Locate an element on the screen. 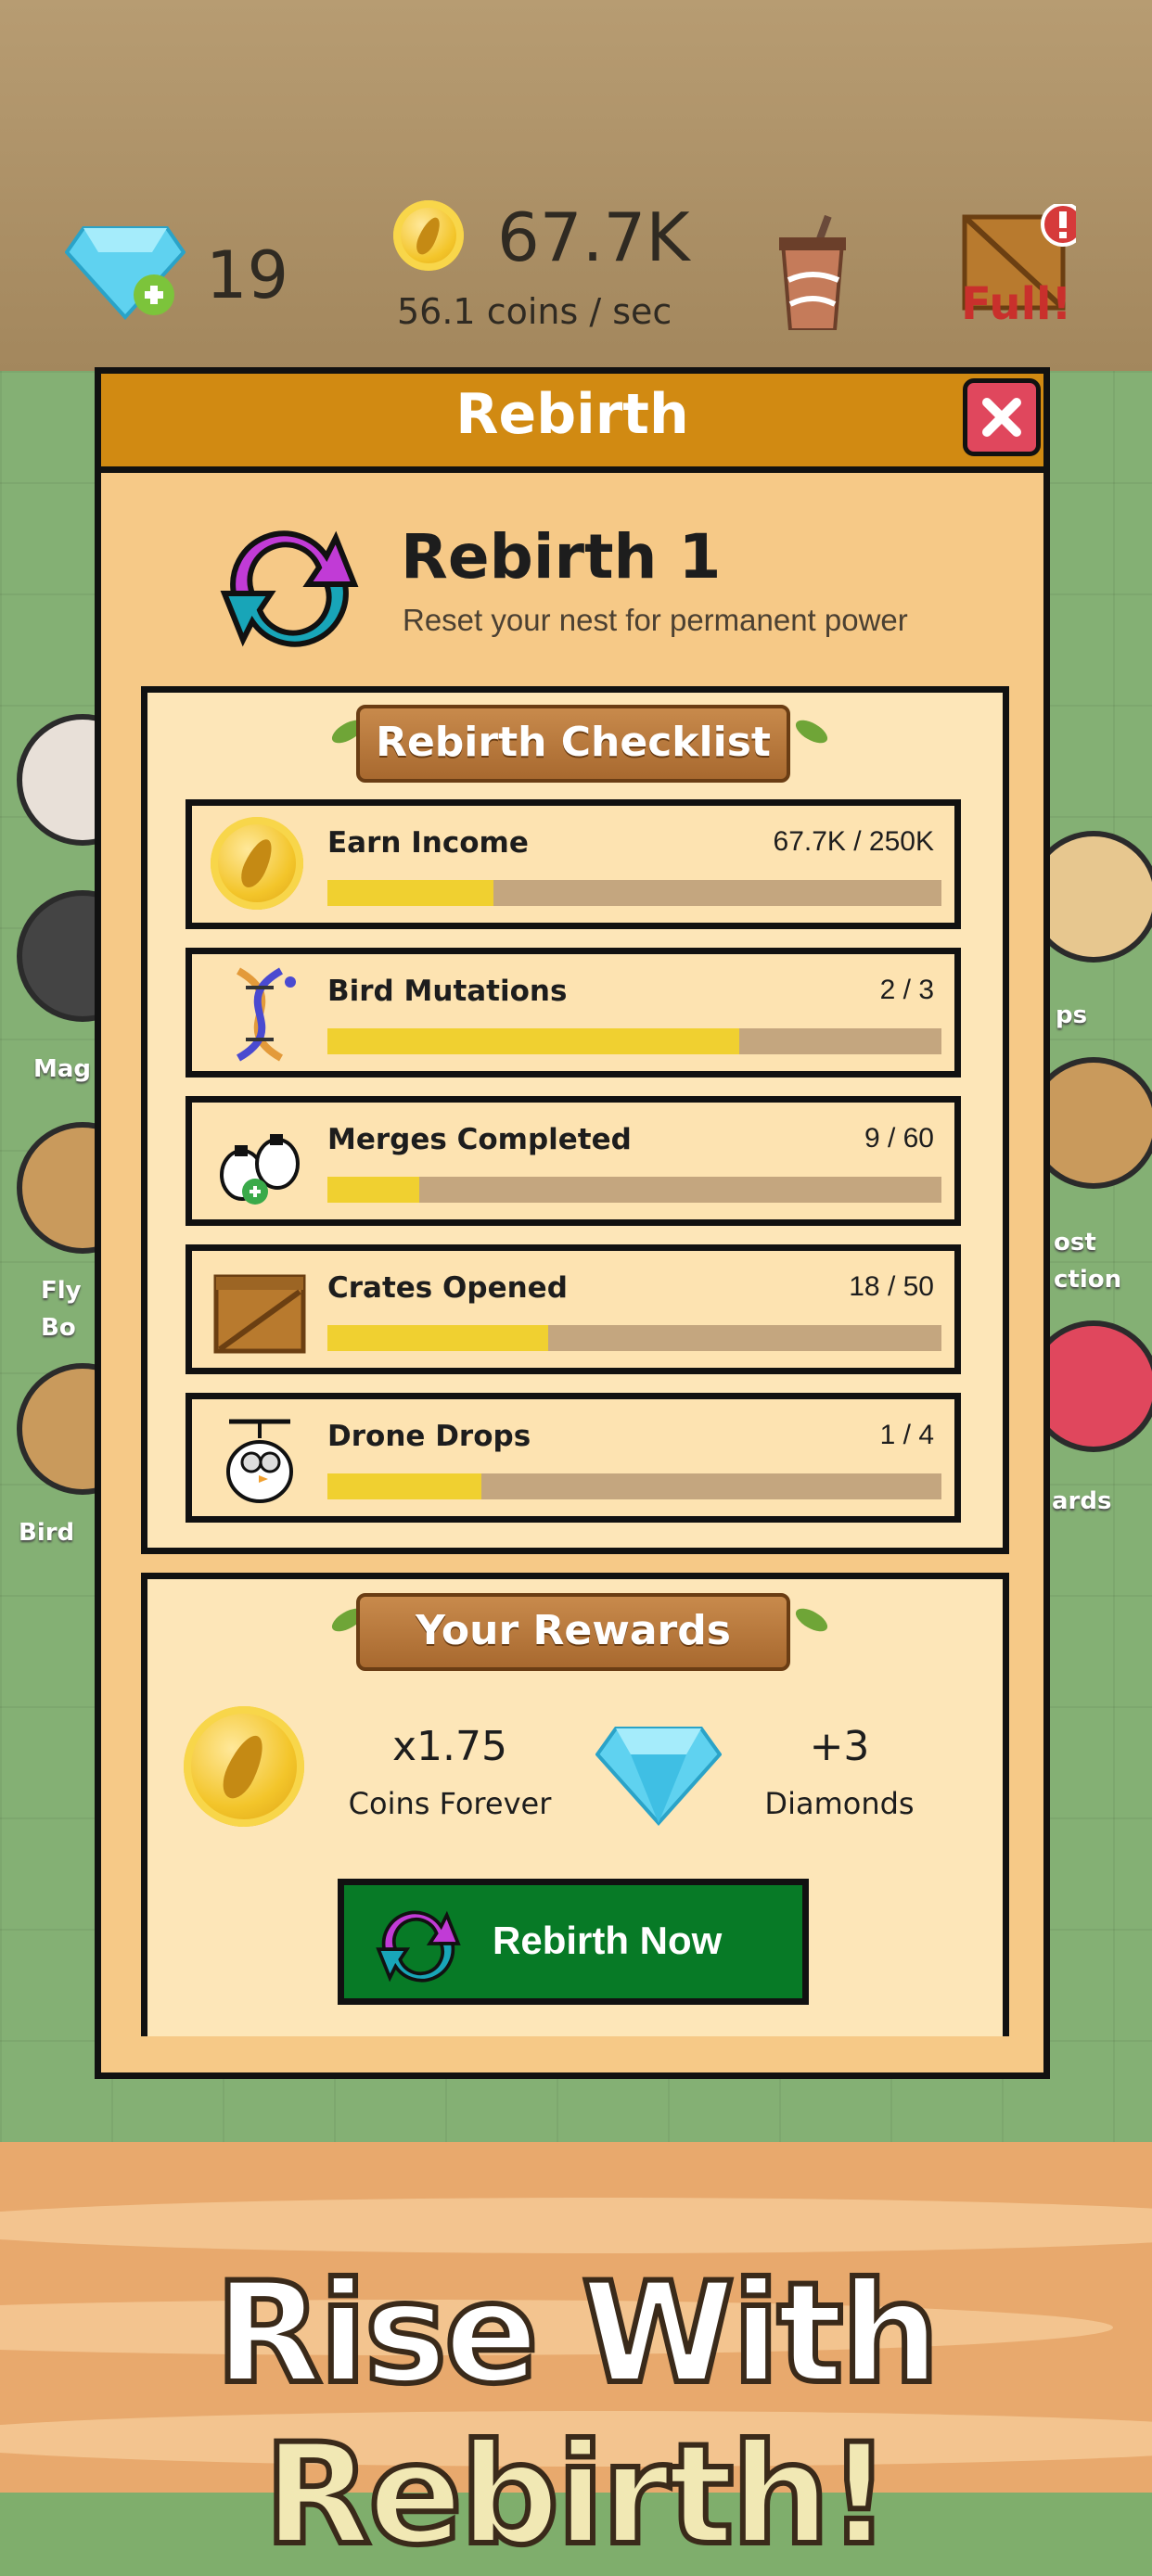  checklist-item-value: 1 / 4 is located at coordinates (906, 1435).